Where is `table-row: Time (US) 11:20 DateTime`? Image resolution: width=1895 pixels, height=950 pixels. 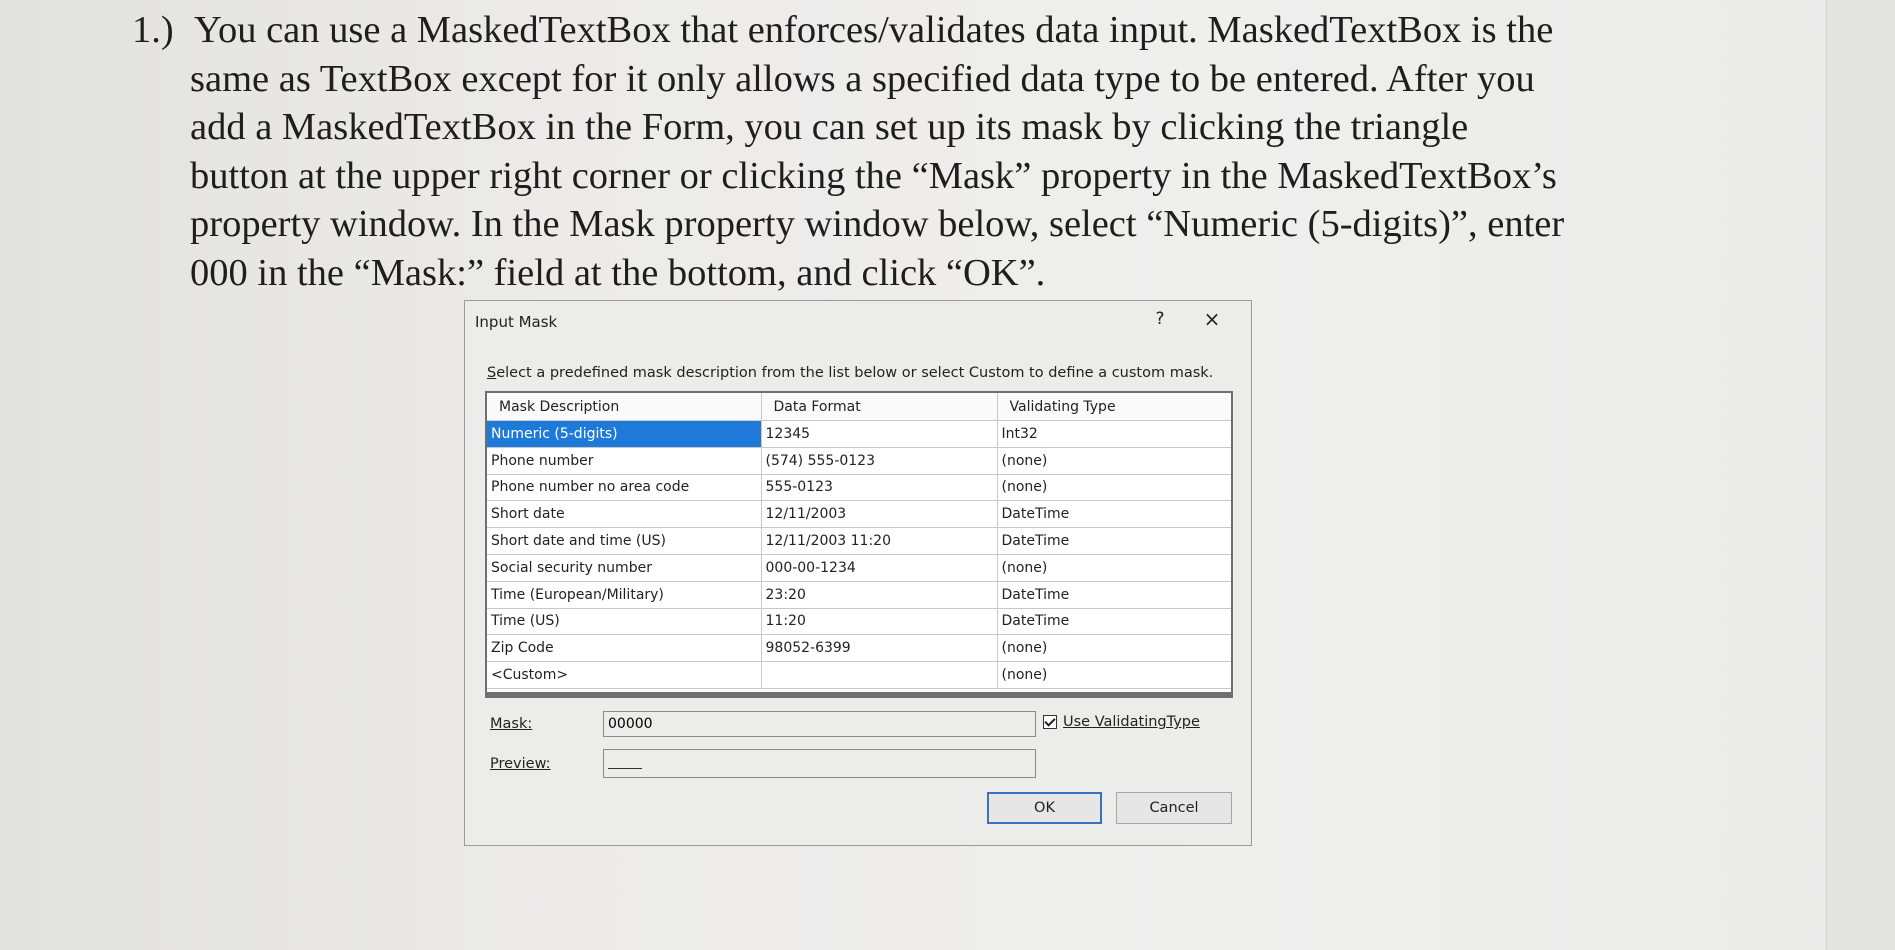 table-row: Time (US) 11:20 DateTime is located at coordinates (859, 622).